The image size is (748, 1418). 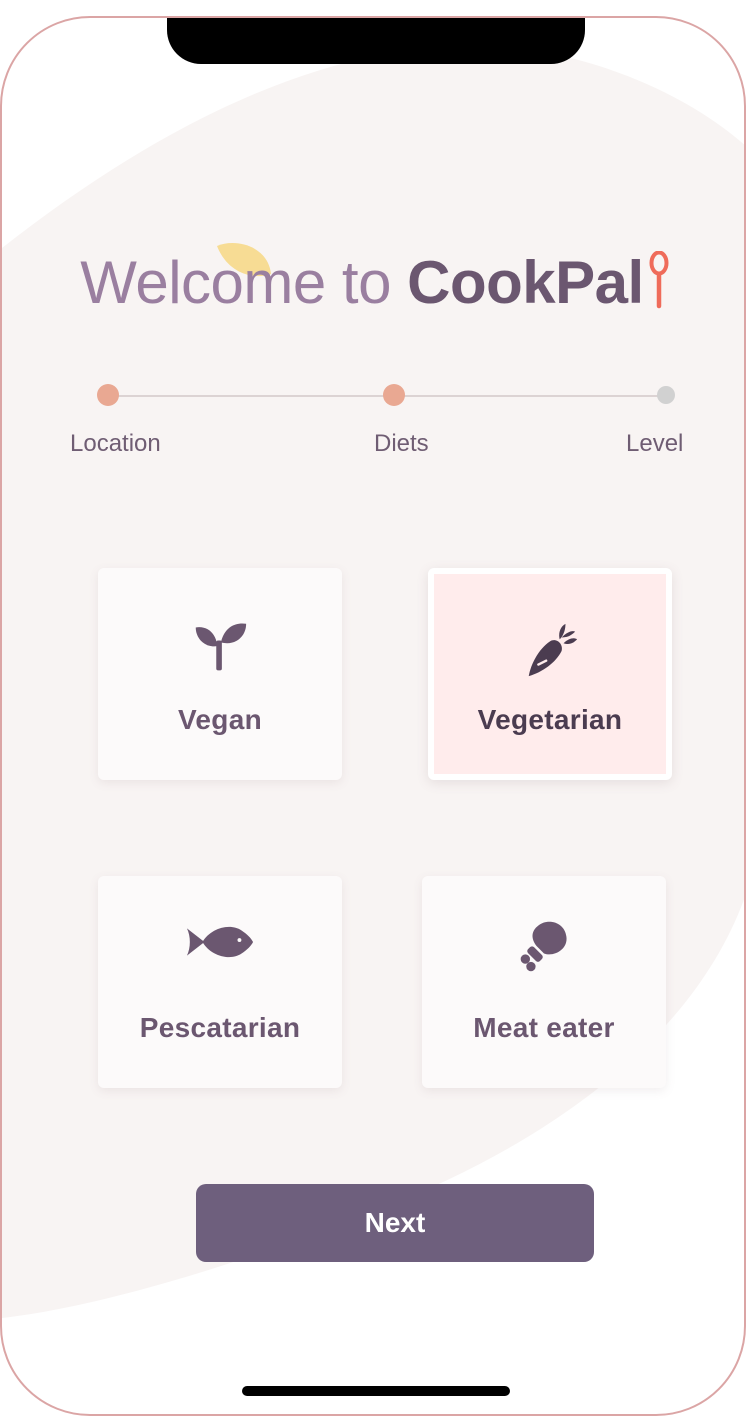 What do you see at coordinates (220, 982) in the screenshot?
I see `diet-option-pescatarian: Pescatarian` at bounding box center [220, 982].